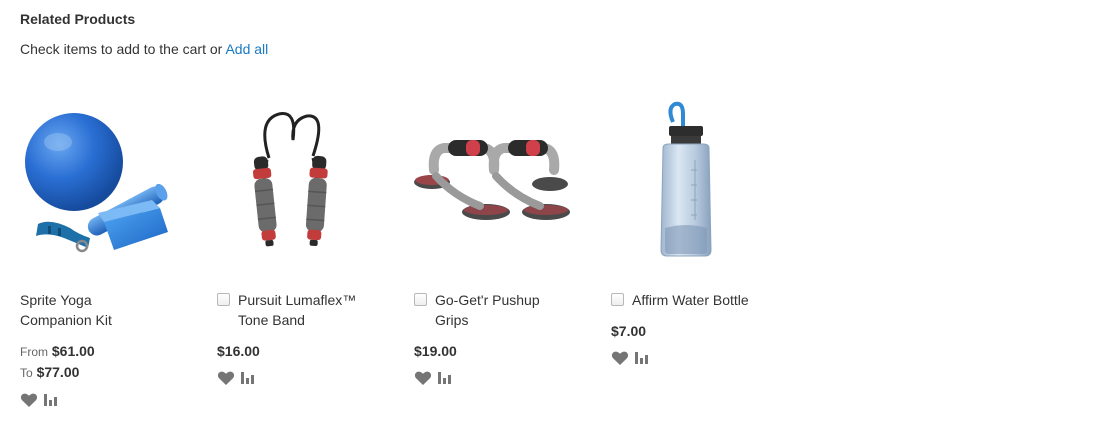  What do you see at coordinates (629, 331) in the screenshot?
I see `product-price: $7.00` at bounding box center [629, 331].